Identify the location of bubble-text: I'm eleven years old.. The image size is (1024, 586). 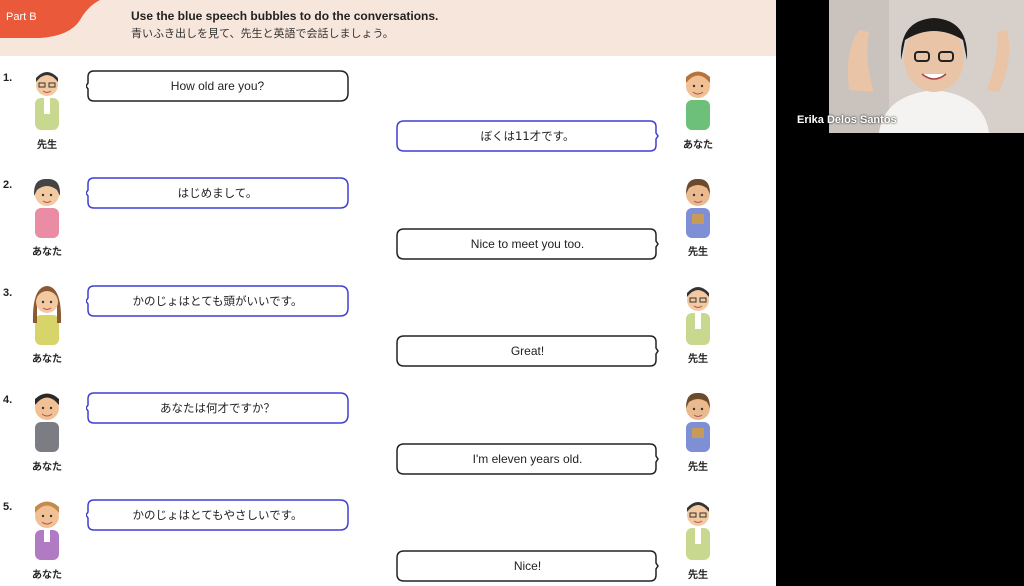
(527, 459).